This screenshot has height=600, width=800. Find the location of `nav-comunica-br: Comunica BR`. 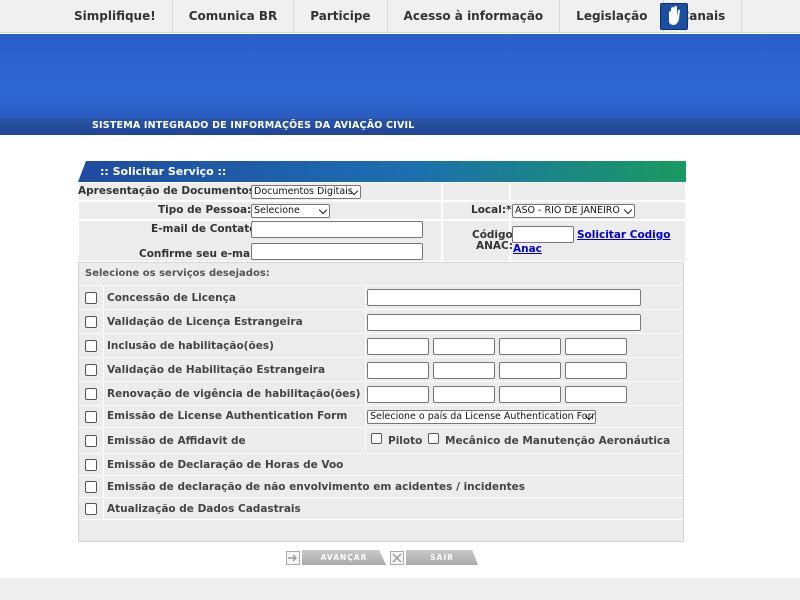

nav-comunica-br: Comunica BR is located at coordinates (234, 16).